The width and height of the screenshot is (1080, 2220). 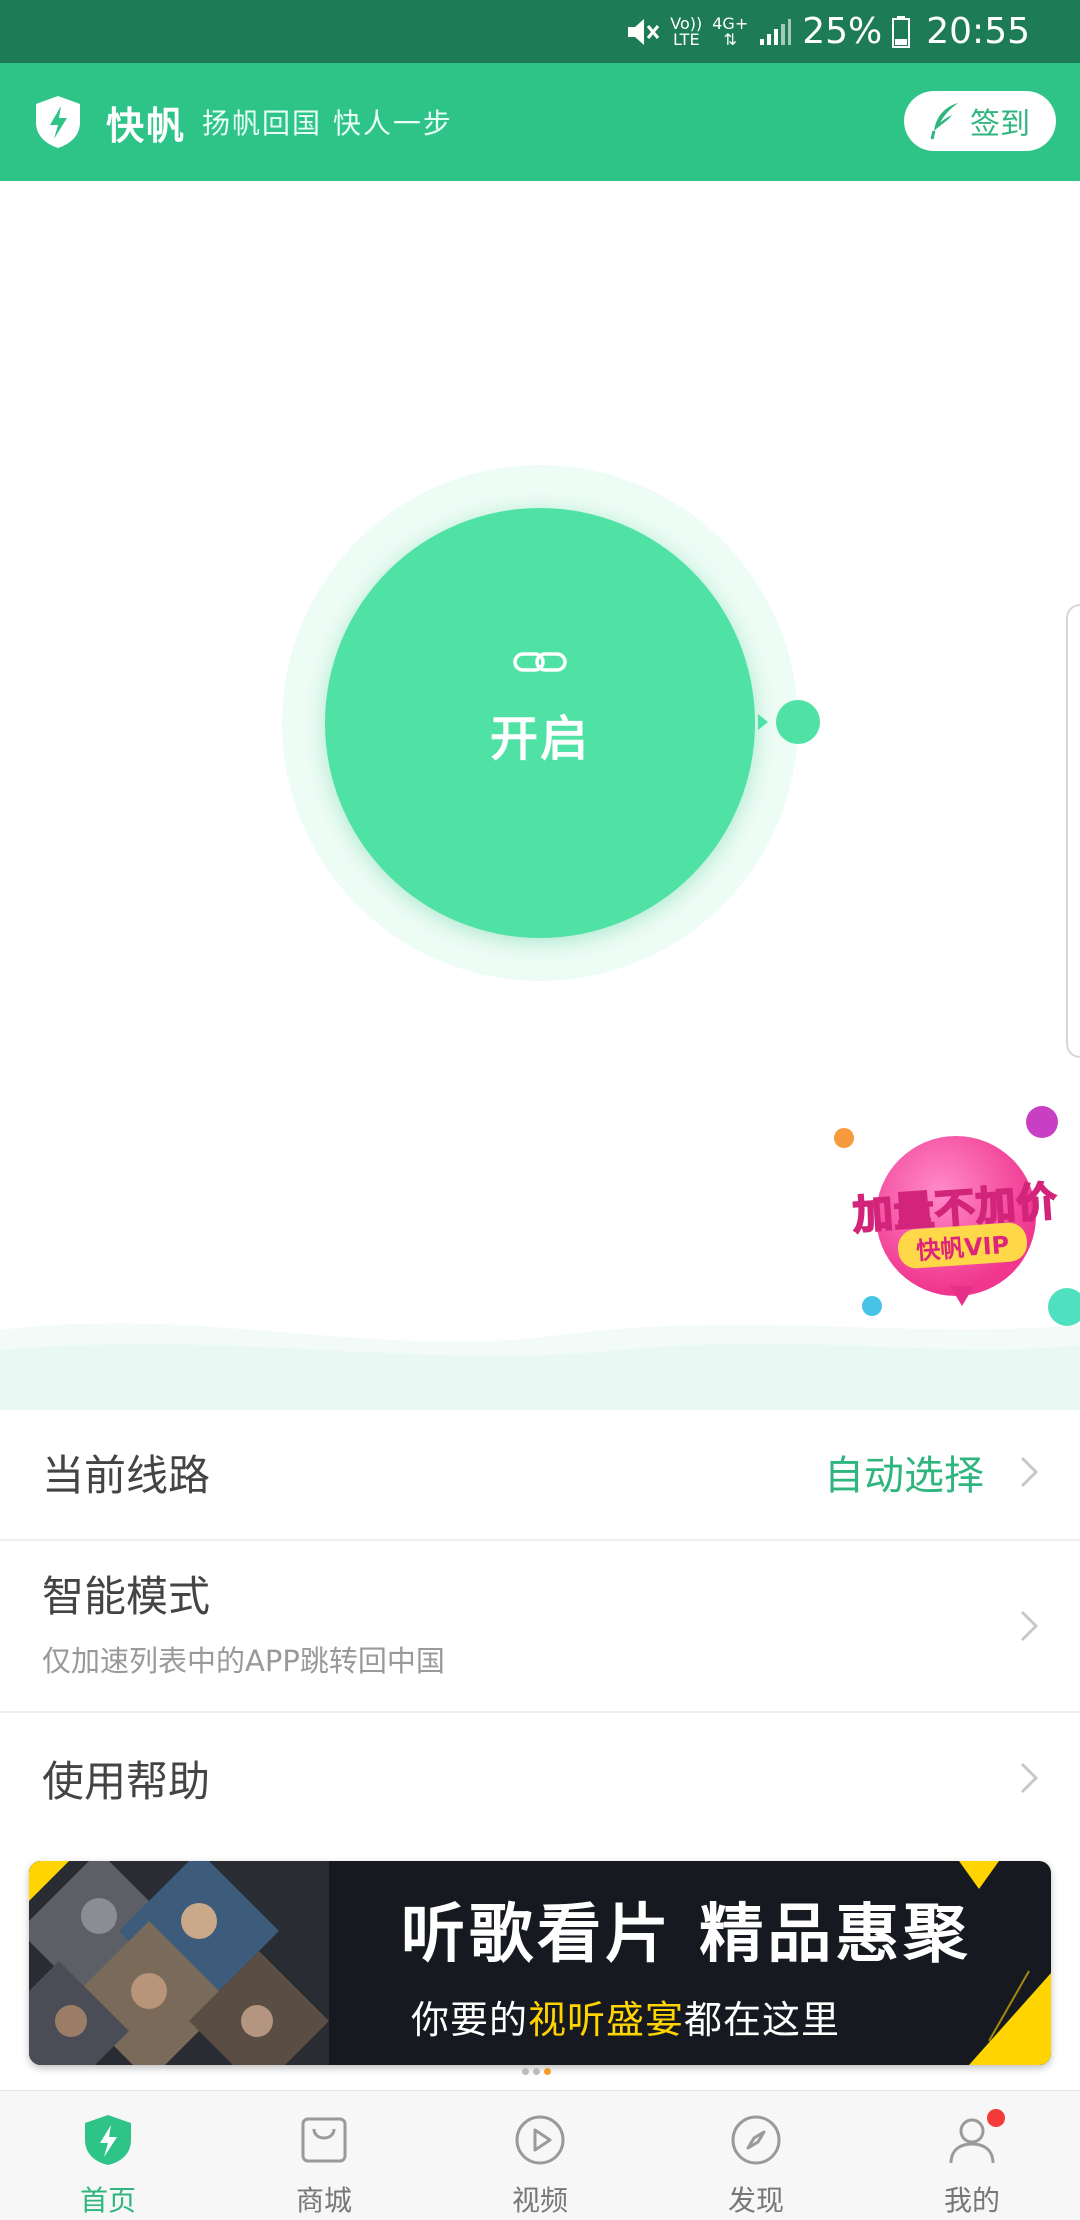 What do you see at coordinates (324, 2140) in the screenshot?
I see `shopping-bag-icon` at bounding box center [324, 2140].